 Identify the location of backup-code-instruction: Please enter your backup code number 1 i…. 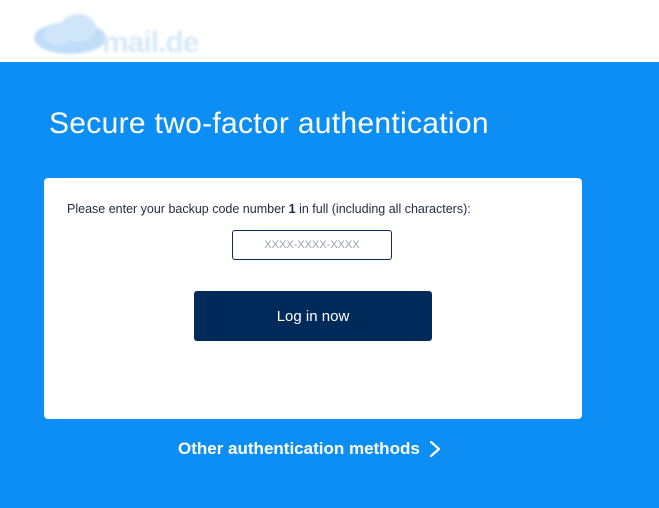
(269, 209).